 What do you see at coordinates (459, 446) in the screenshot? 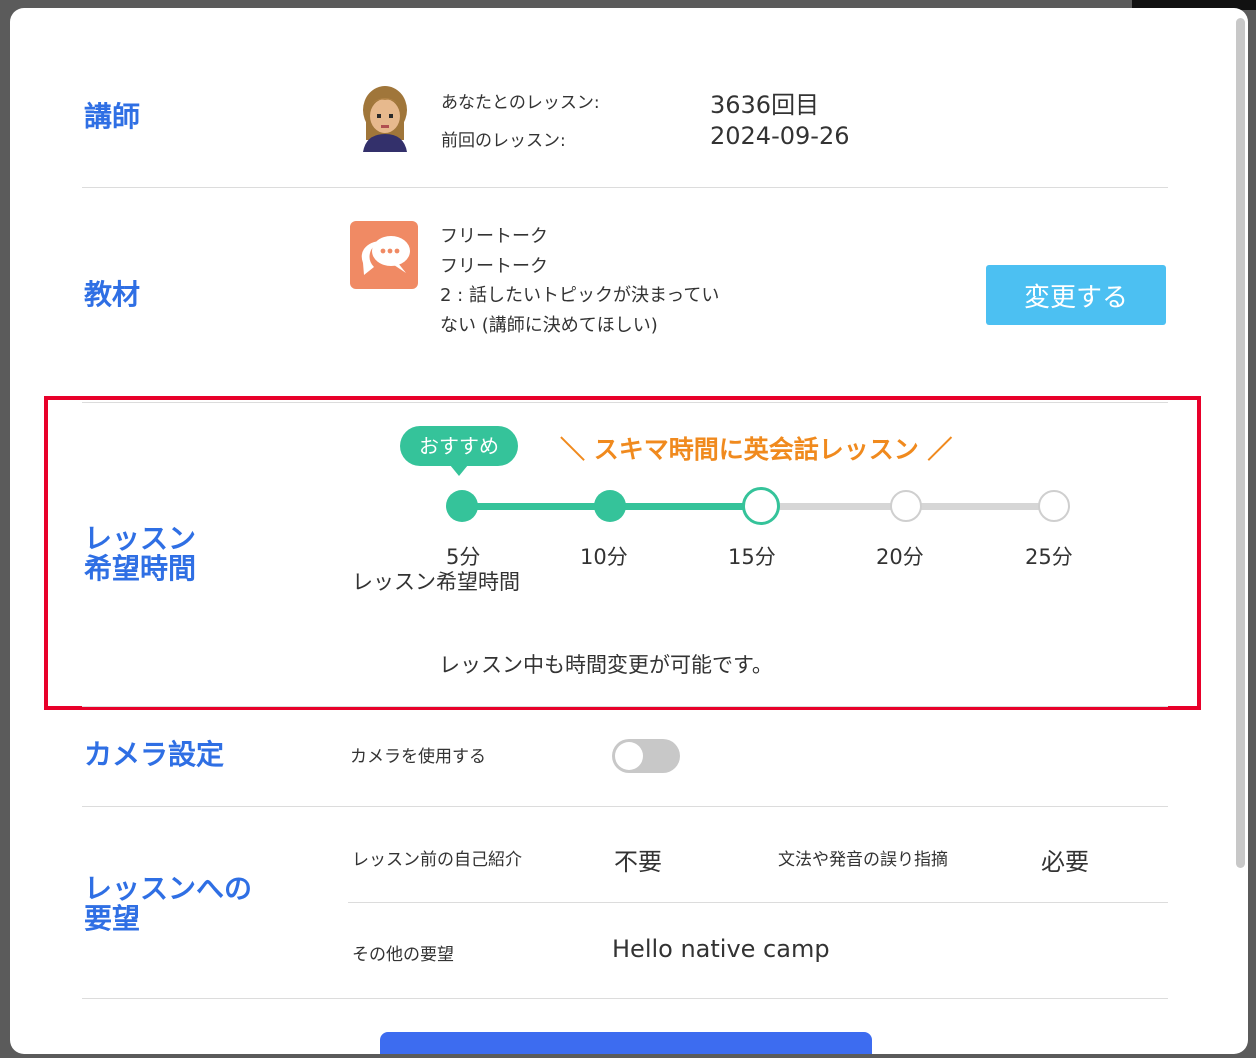
I see `recommend-badge: おすすめ` at bounding box center [459, 446].